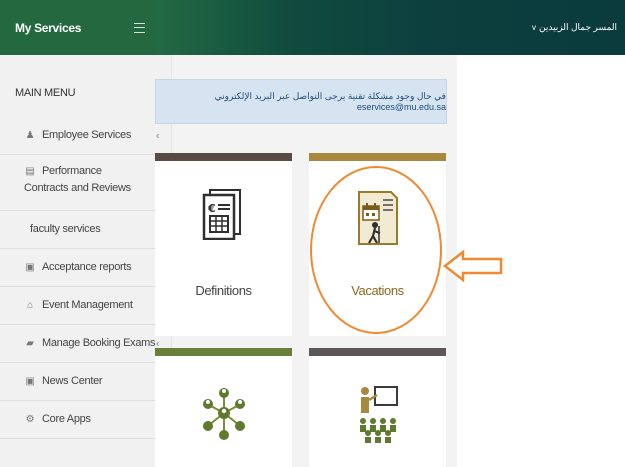 This screenshot has width=625, height=467. I want to click on sidebar-item-label: Manage Booking Exams, so click(99, 343).